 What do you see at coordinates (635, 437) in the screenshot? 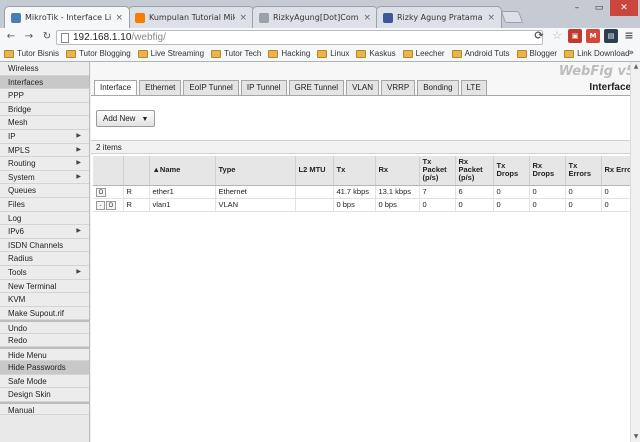
I see `scroll-down-icon: ▼` at bounding box center [635, 437].